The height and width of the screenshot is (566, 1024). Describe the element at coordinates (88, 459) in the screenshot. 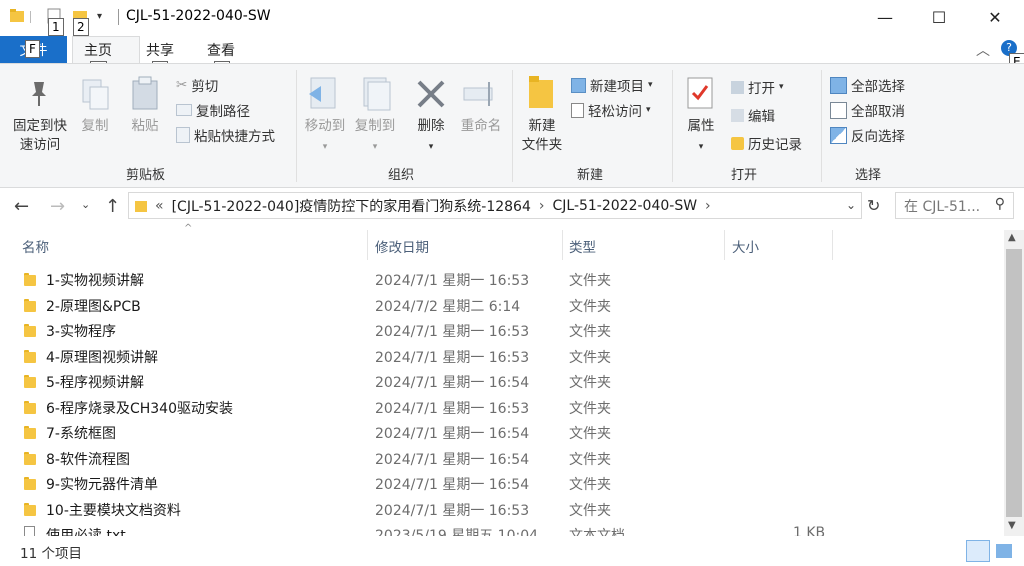

I see `file-name: 8-软件流程图` at that location.